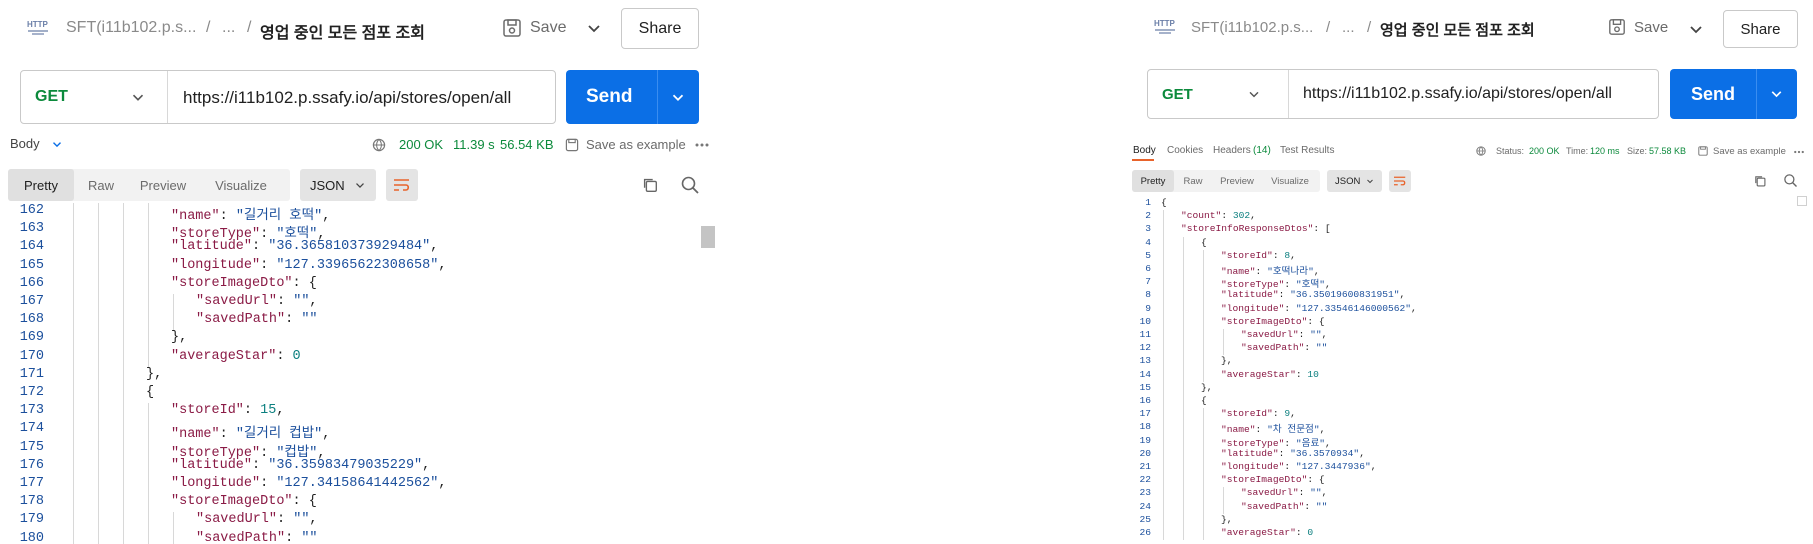 This screenshot has width=1813, height=544. I want to click on json-punct: : [, so click(1322, 229).